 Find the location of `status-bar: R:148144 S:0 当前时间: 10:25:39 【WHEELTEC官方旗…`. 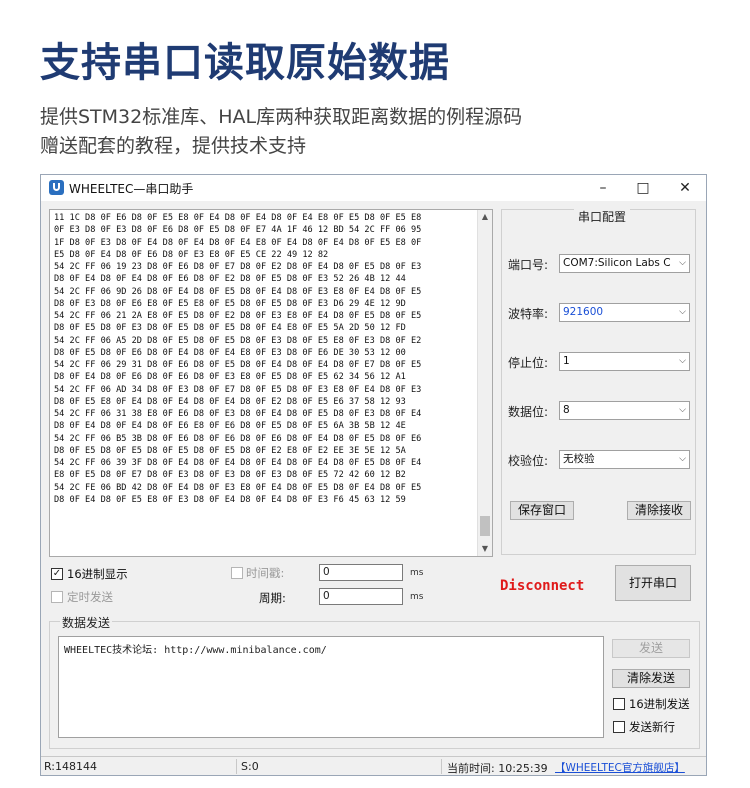

status-bar: R:148144 S:0 当前时间: 10:25:39 【WHEELTEC官方旗… is located at coordinates (373, 766).